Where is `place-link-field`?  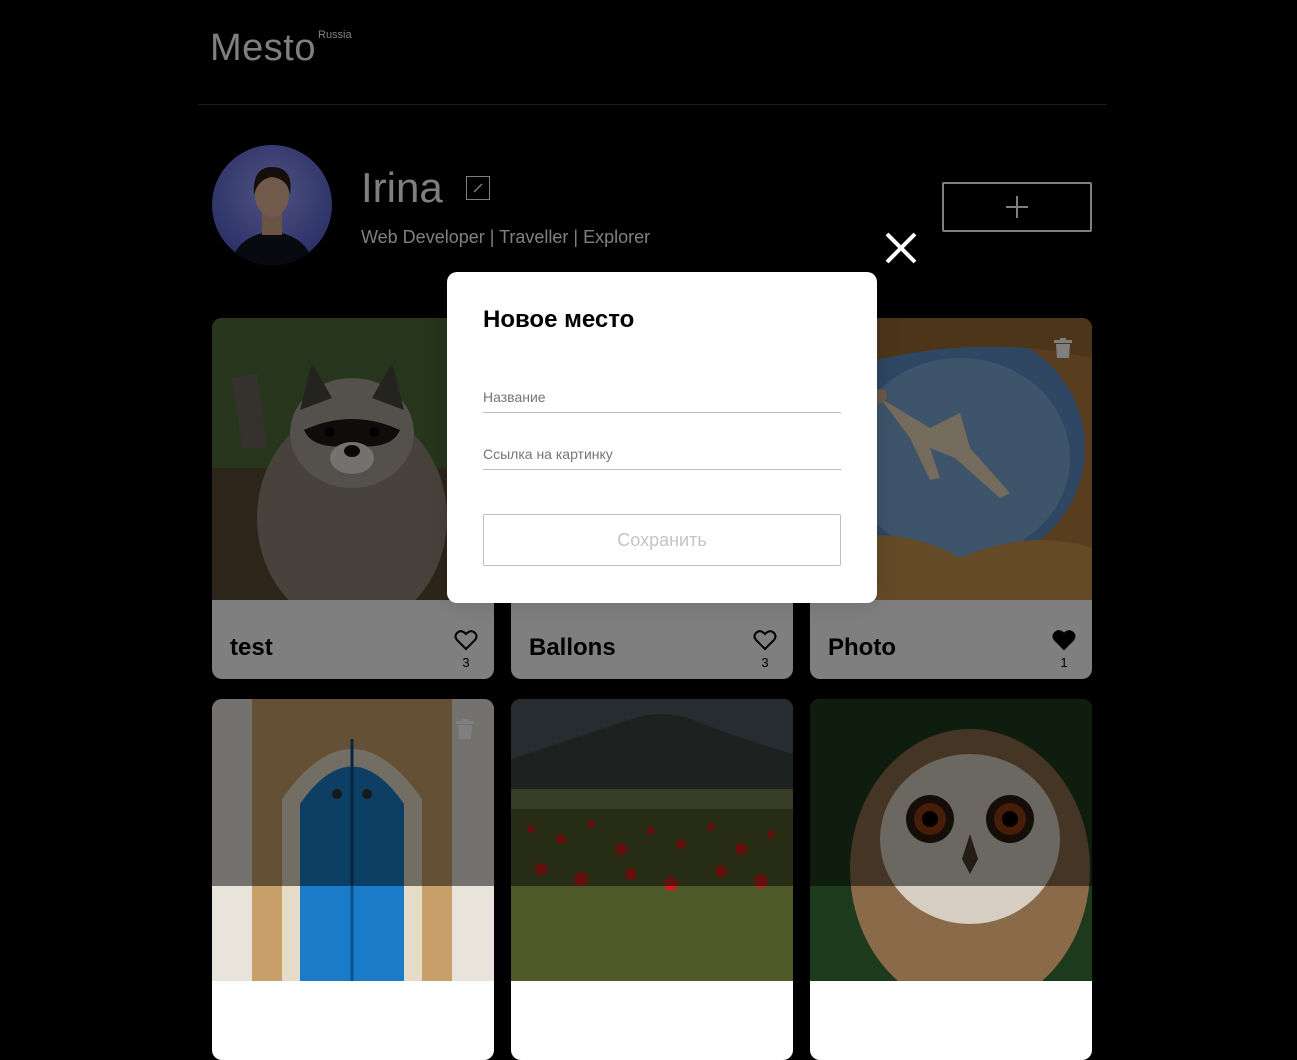 place-link-field is located at coordinates (662, 454).